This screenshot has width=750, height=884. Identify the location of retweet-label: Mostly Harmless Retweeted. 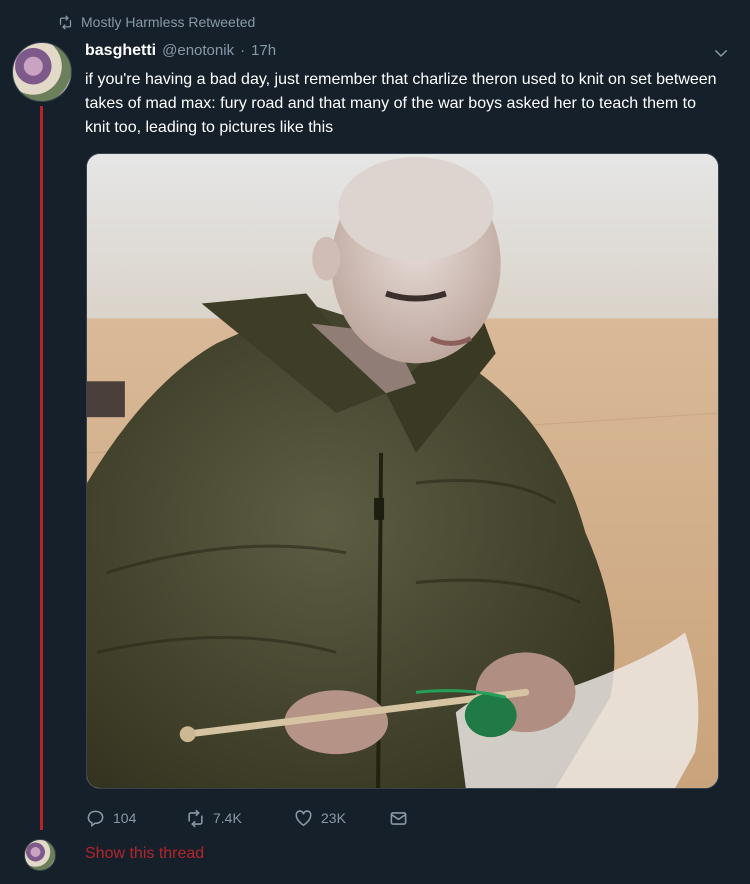
(168, 22).